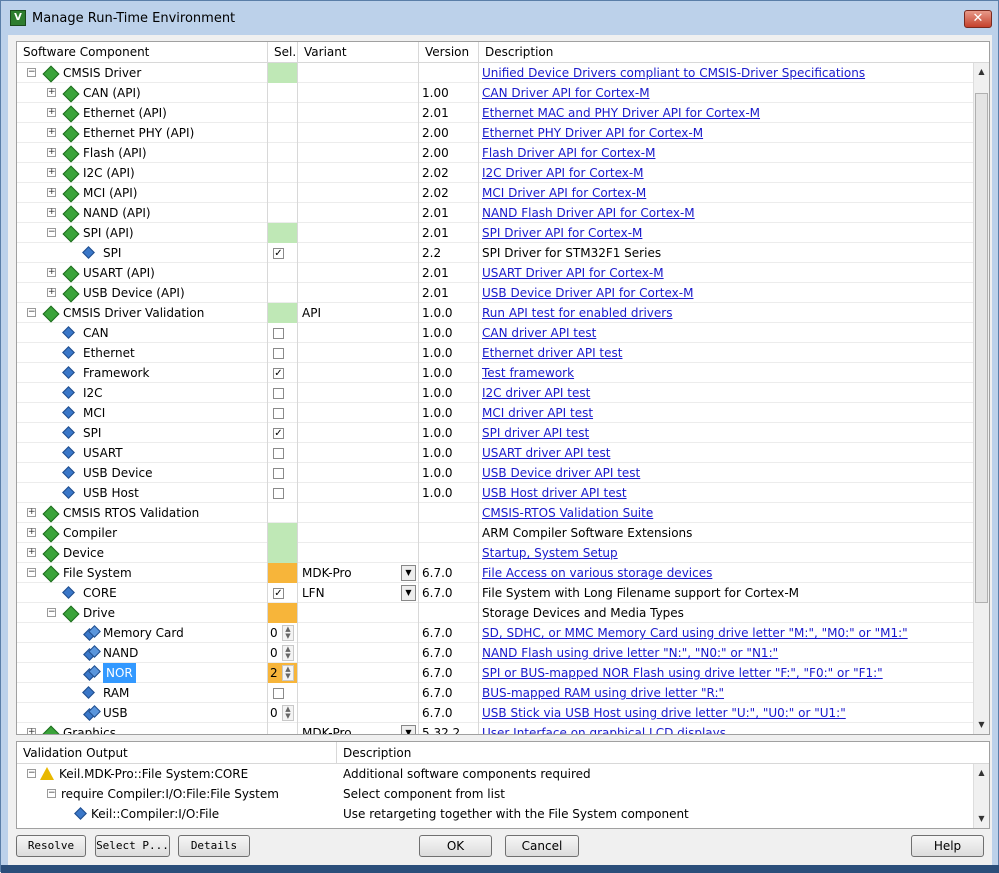  I want to click on header-sel: Sel., so click(283, 52).